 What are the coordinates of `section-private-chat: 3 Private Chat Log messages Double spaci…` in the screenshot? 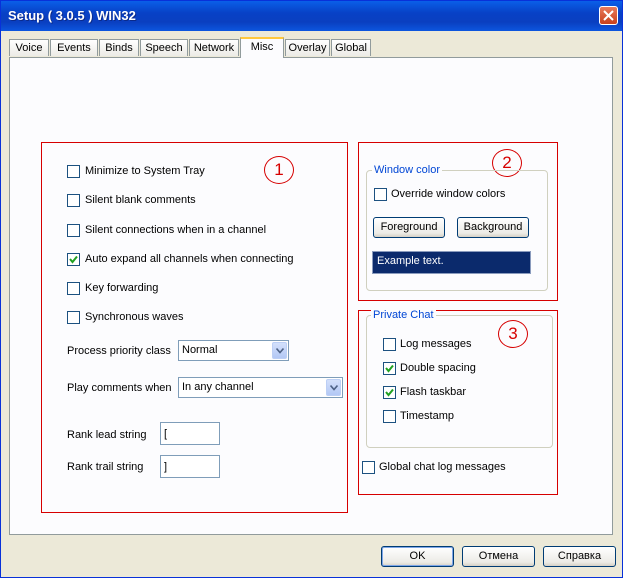 It's located at (458, 402).